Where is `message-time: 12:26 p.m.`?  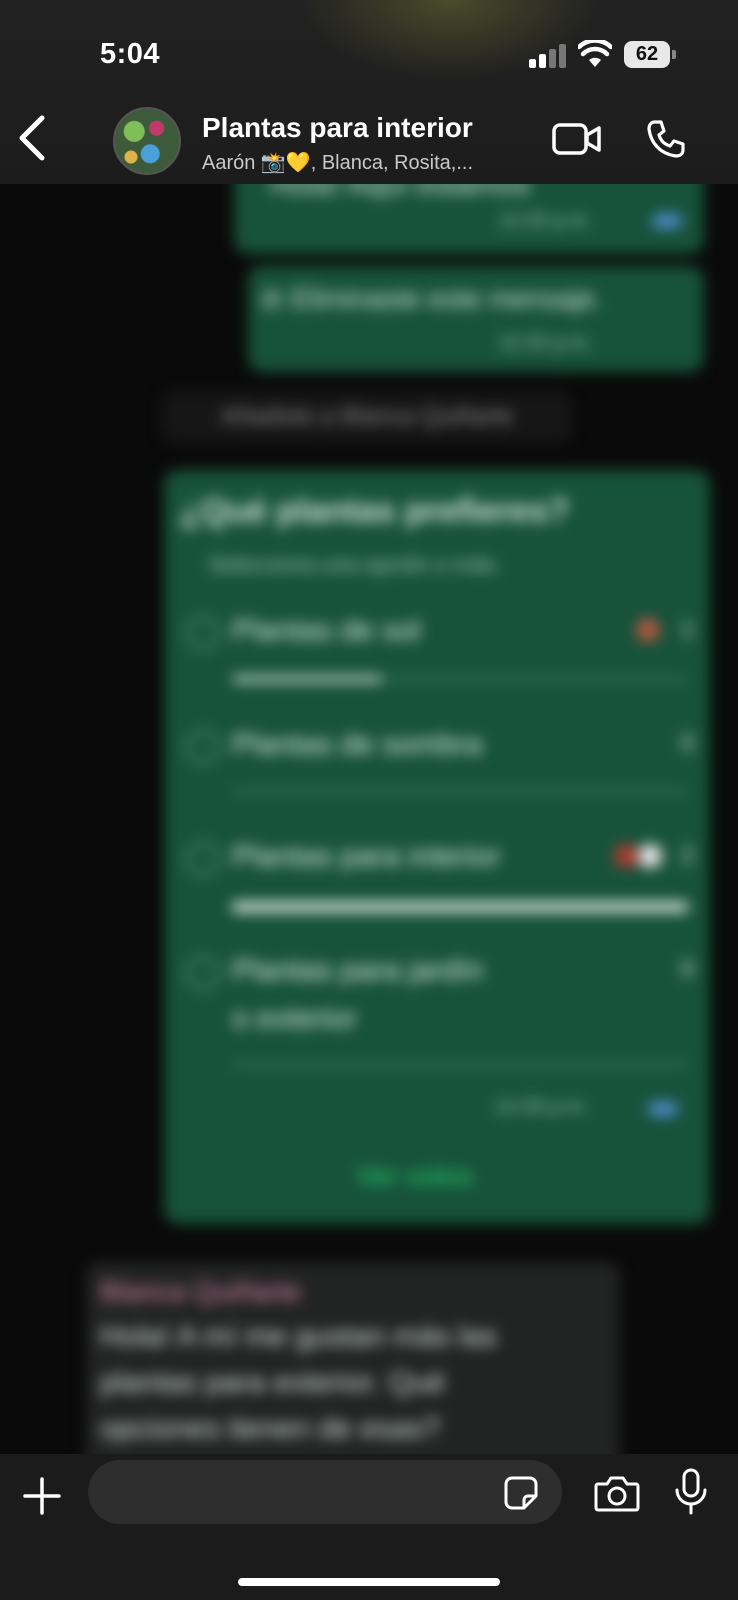
message-time: 12:26 p.m. is located at coordinates (541, 1107).